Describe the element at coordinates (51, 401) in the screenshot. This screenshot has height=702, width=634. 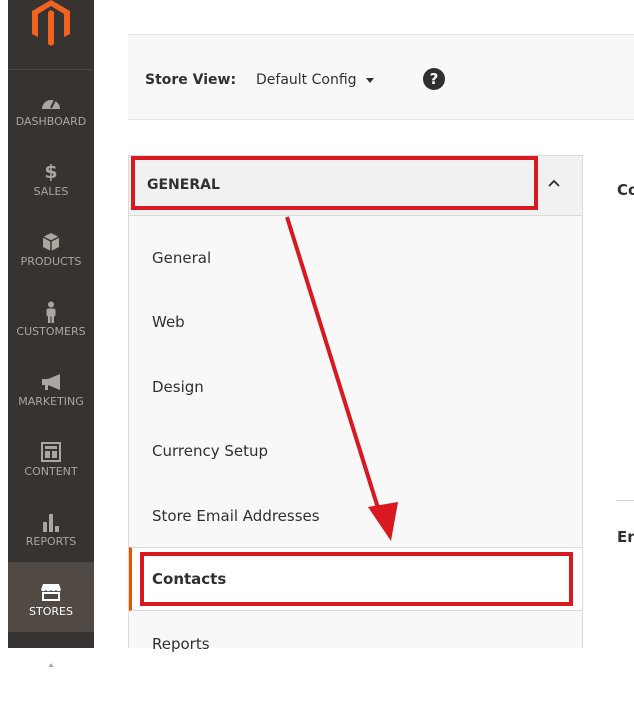
I see `nav-label-marketing: MARKETING` at that location.